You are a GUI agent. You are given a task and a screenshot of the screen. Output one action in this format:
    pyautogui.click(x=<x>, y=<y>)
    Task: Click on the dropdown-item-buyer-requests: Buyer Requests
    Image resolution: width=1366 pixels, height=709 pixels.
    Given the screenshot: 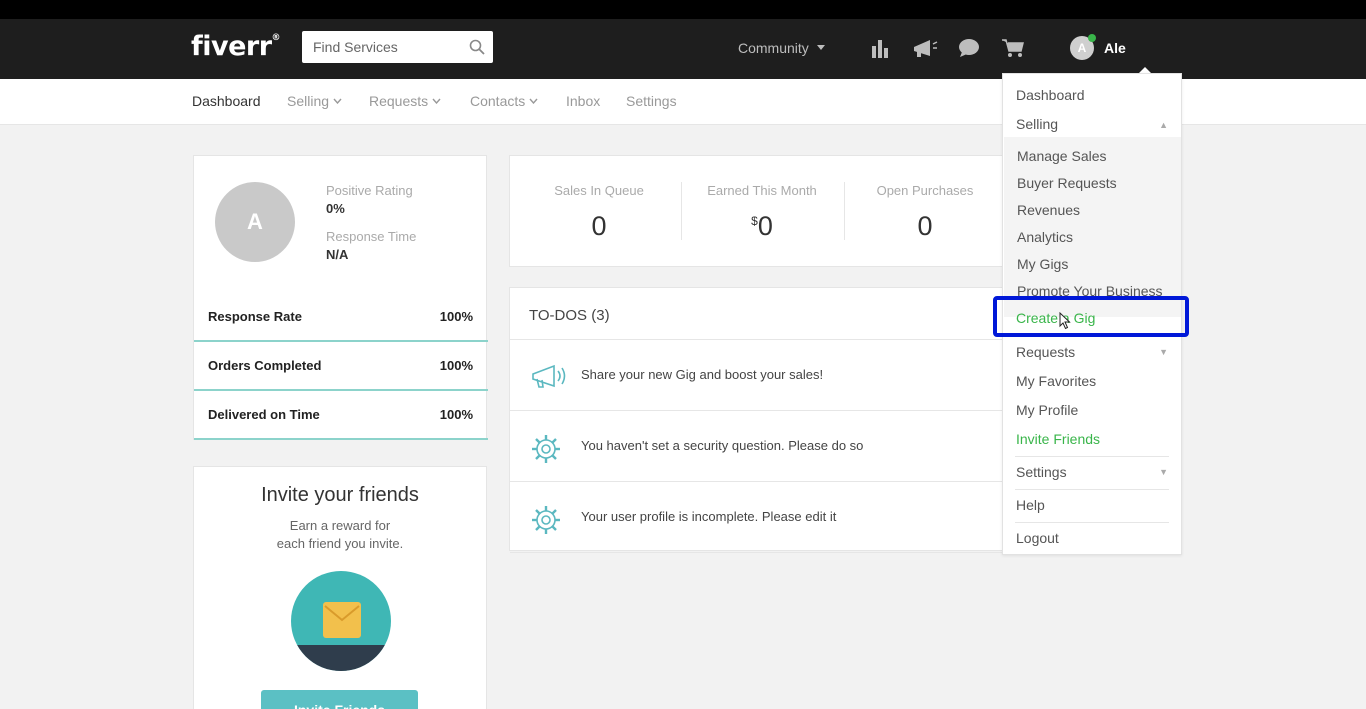 What is the action you would take?
    pyautogui.click(x=1067, y=183)
    